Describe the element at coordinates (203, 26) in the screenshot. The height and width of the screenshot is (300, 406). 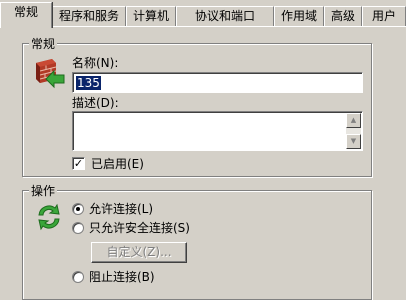
I see `tab-divider` at that location.